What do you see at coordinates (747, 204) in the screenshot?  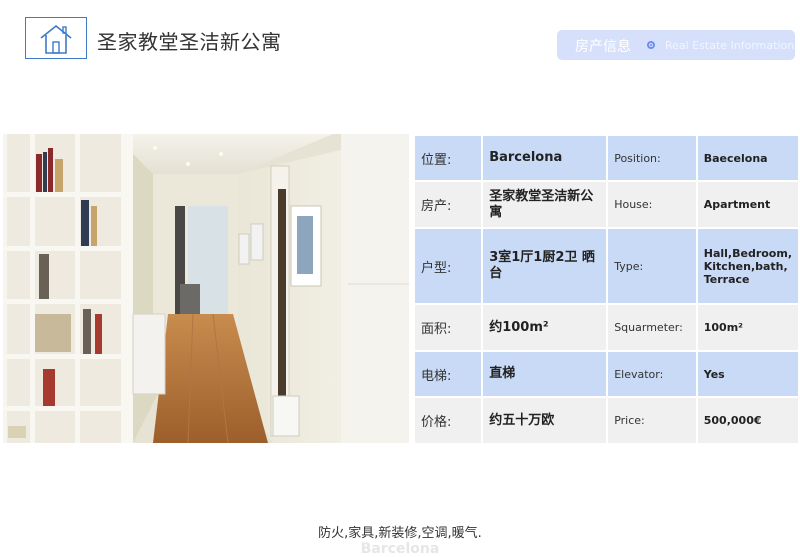 I see `value-en: Apartment` at bounding box center [747, 204].